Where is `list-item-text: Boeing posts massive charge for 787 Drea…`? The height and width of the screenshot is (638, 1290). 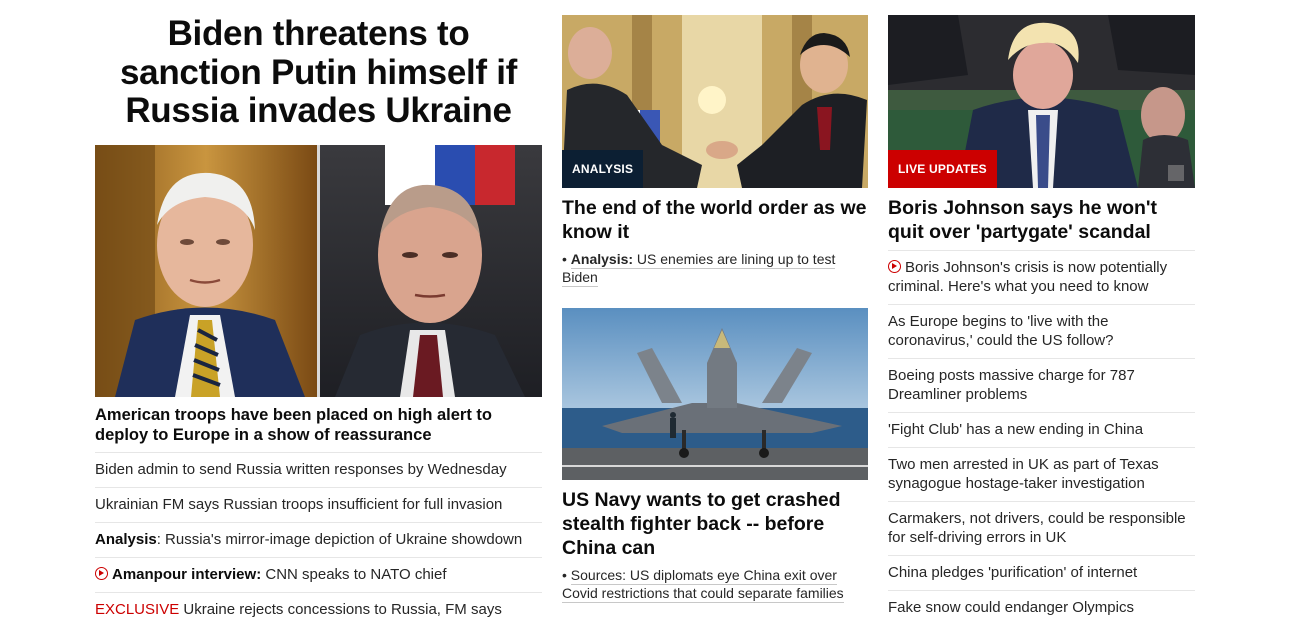
list-item-text: Boeing posts massive charge for 787 Drea… is located at coordinates (1011, 385).